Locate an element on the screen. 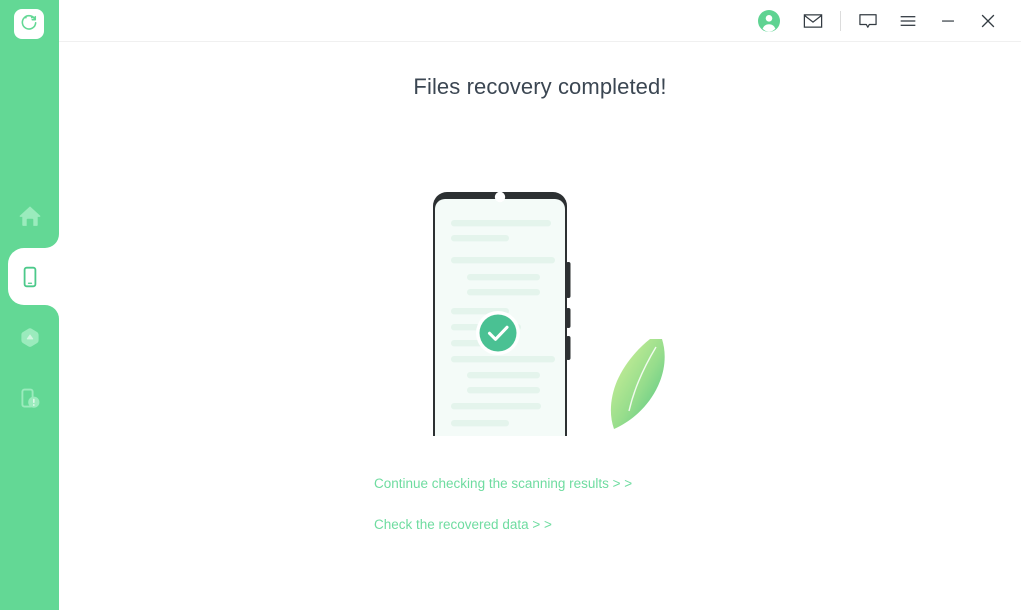 This screenshot has width=1021, height=610. title-bar is located at coordinates (540, 21).